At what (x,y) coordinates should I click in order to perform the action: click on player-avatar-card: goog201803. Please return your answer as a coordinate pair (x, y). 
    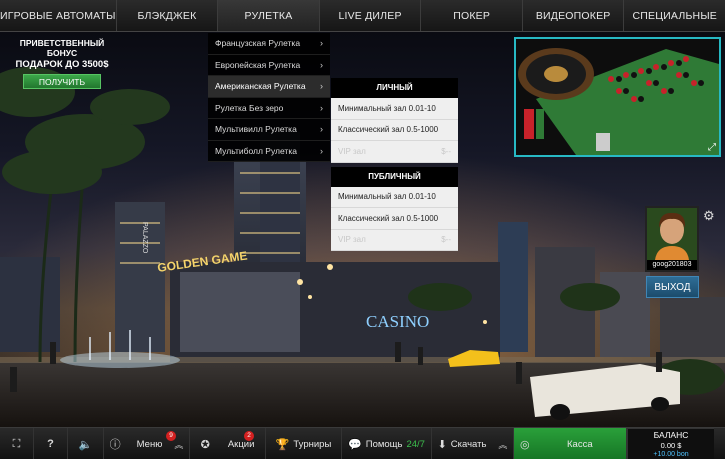
    Looking at the image, I should click on (672, 239).